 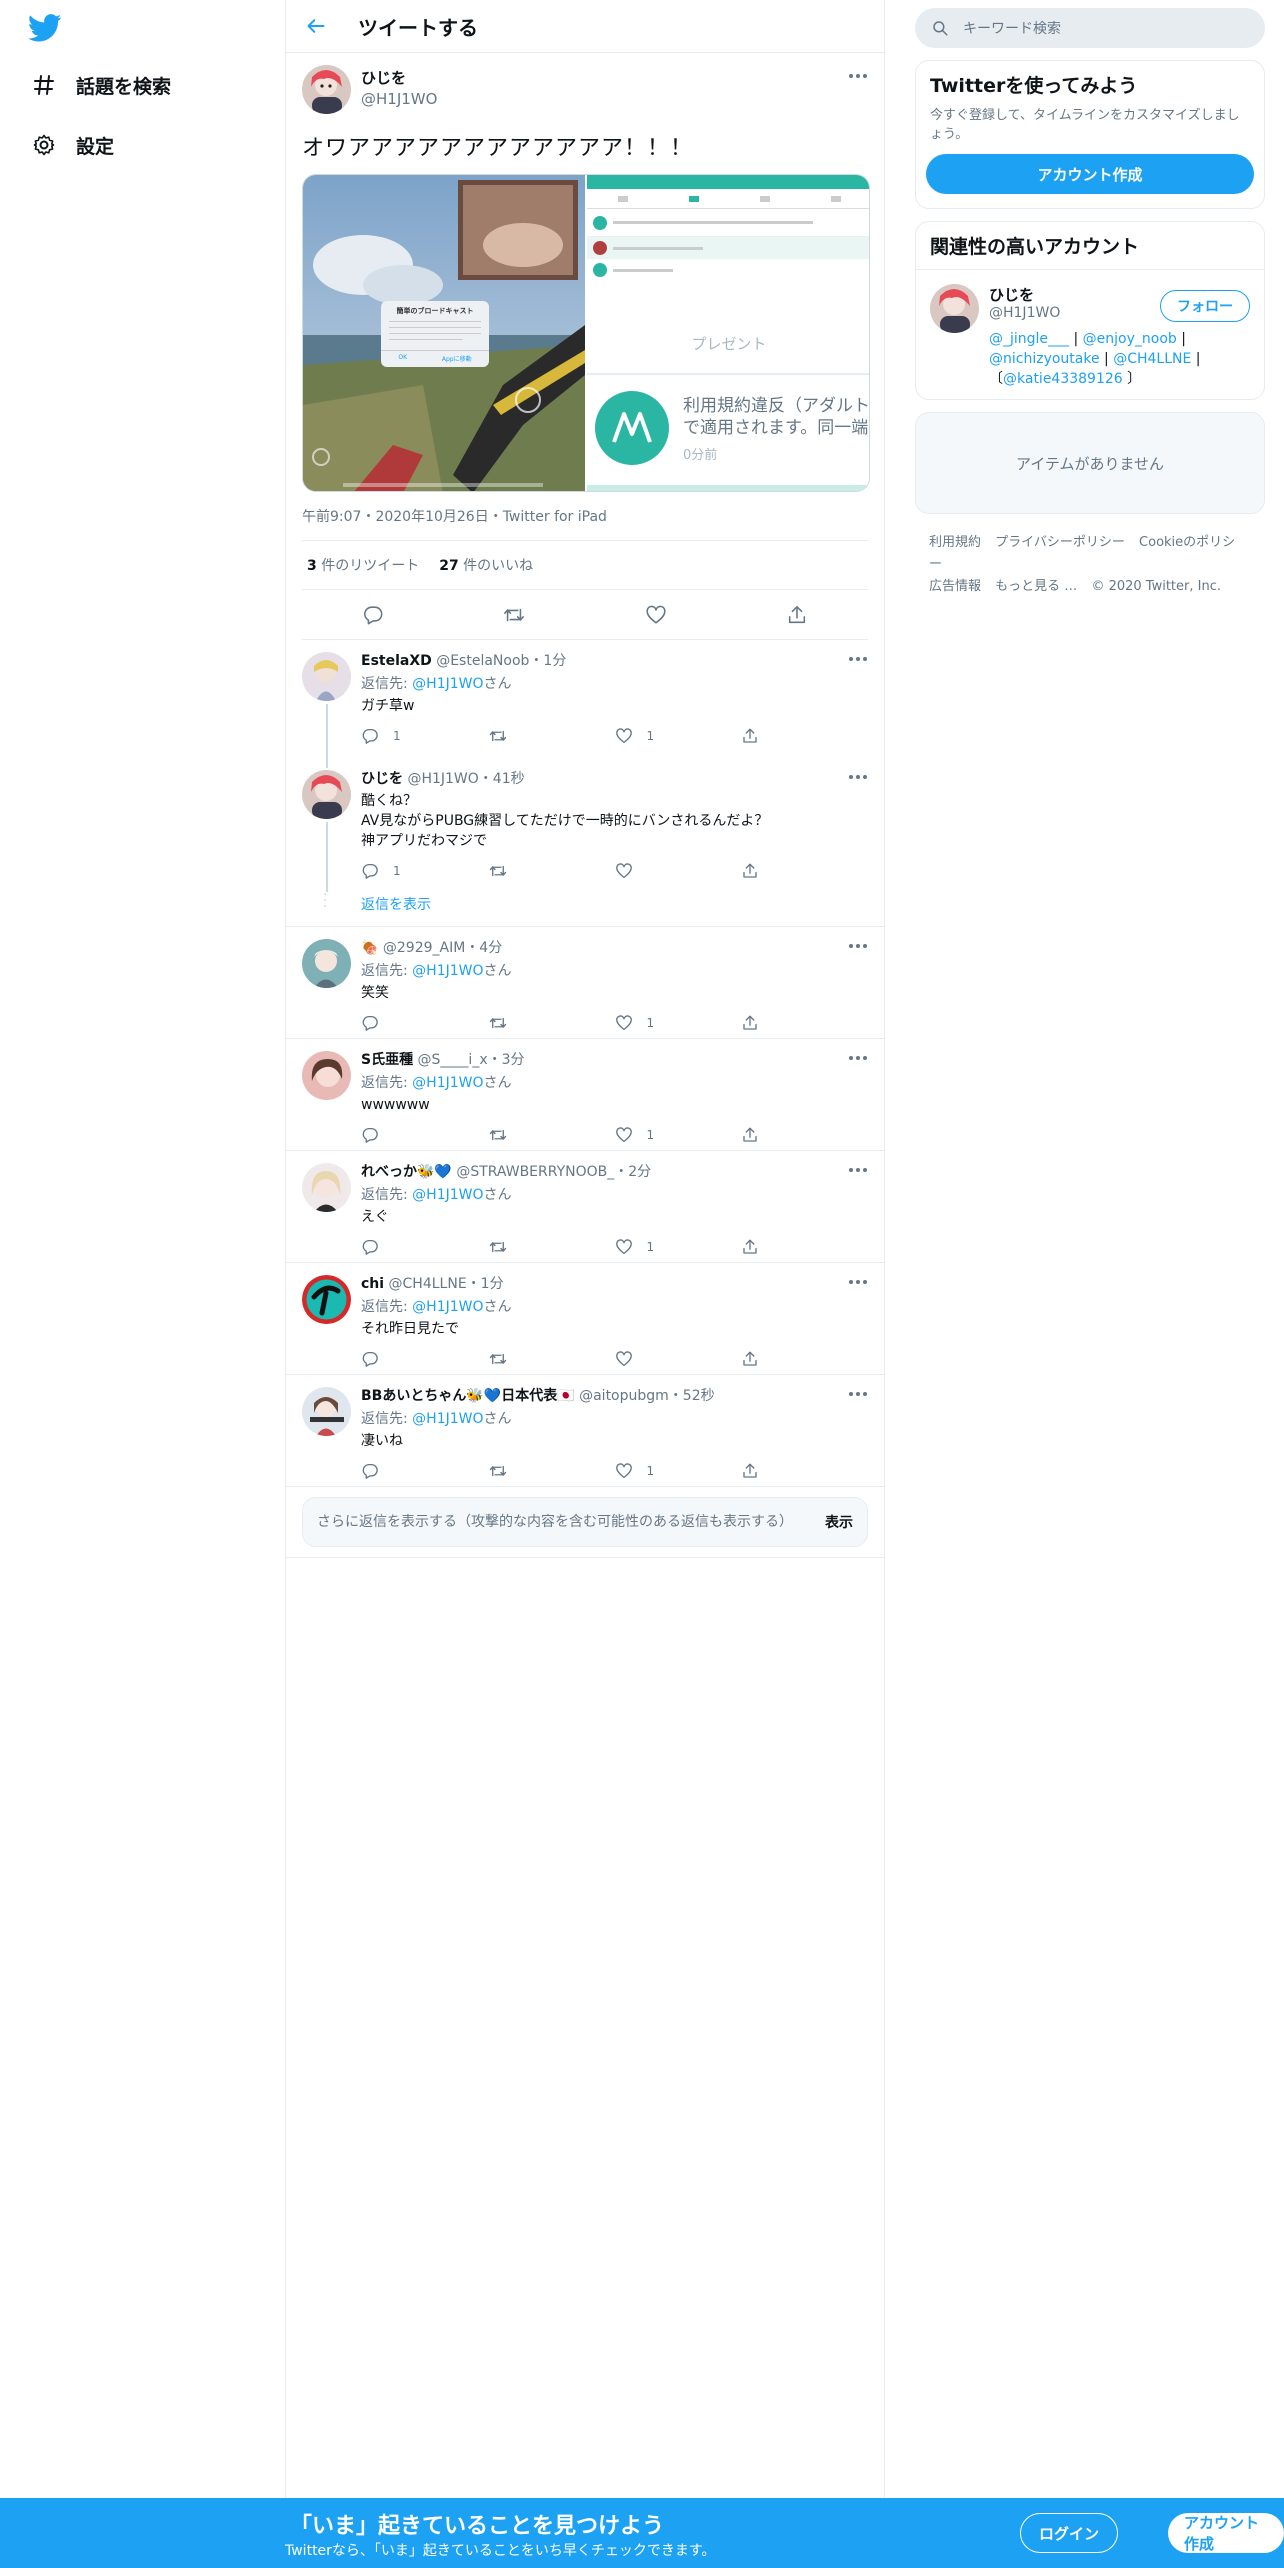 What do you see at coordinates (402, 358) in the screenshot?
I see `dialog-ok-button: OK` at bounding box center [402, 358].